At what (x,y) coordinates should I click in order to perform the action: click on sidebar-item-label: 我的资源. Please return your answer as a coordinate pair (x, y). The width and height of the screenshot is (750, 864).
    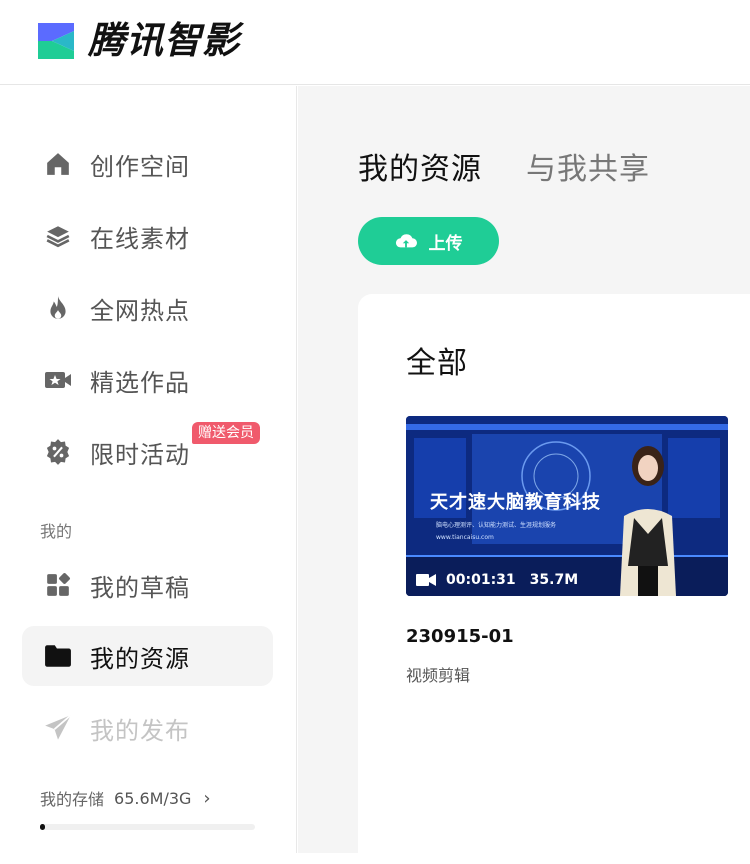
    Looking at the image, I should click on (140, 658).